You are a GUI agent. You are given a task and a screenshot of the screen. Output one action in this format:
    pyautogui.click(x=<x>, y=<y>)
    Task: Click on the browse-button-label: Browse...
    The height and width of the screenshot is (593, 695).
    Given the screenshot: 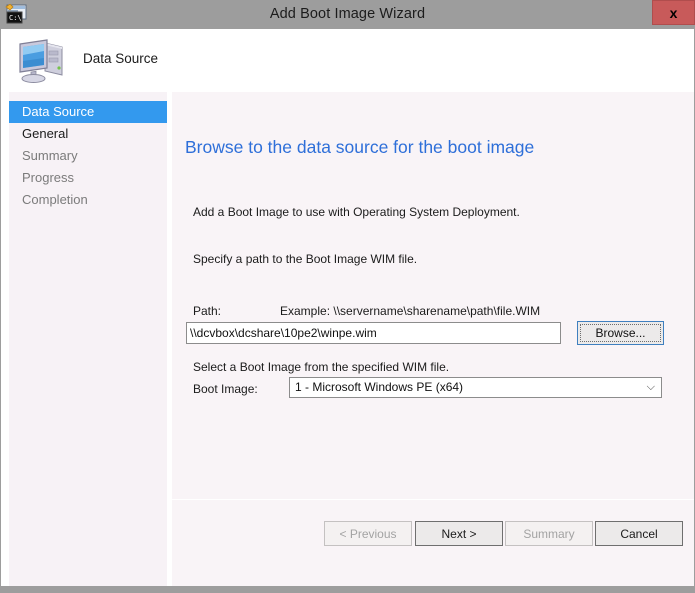 What is the action you would take?
    pyautogui.click(x=620, y=333)
    